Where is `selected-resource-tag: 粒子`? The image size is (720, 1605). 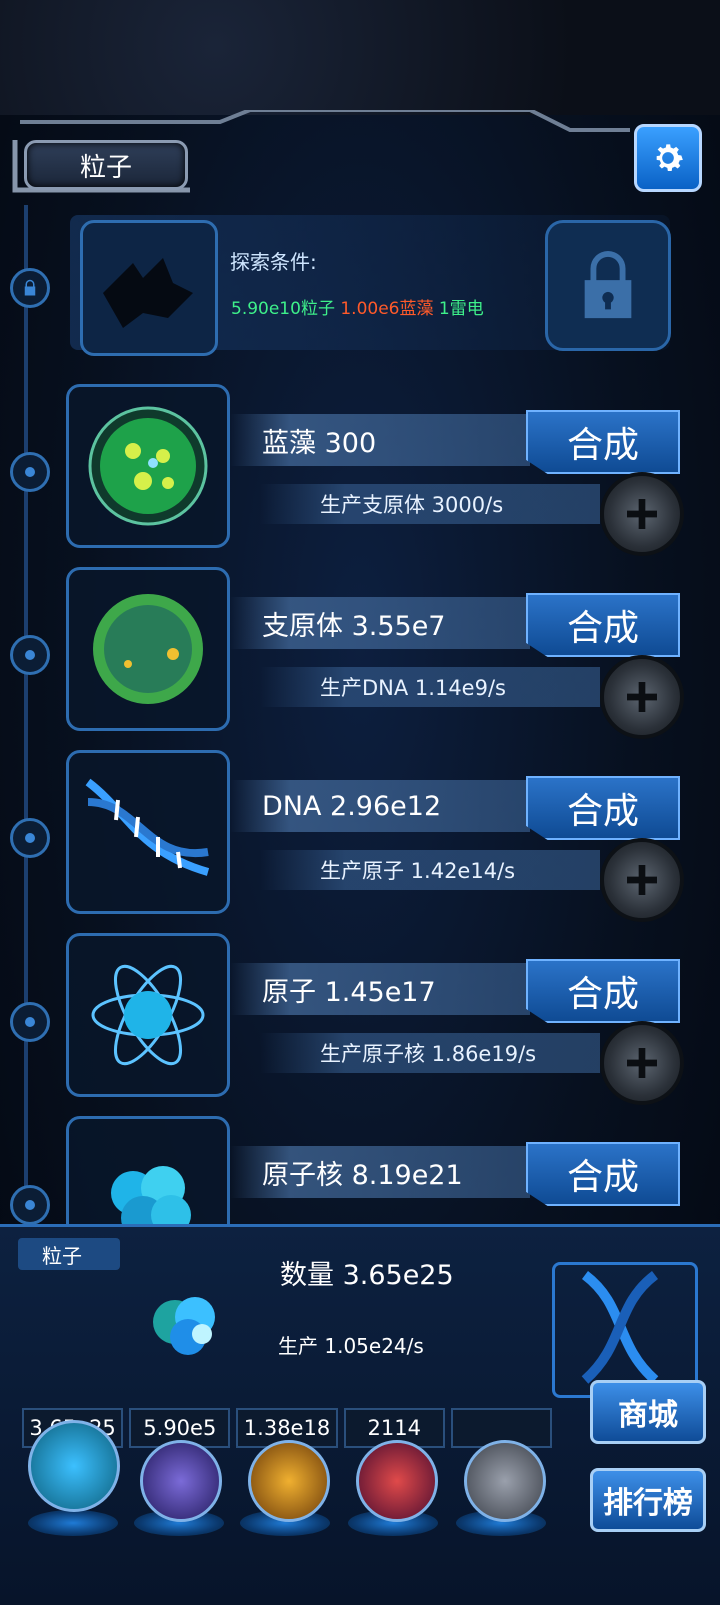 selected-resource-tag: 粒子 is located at coordinates (69, 1254).